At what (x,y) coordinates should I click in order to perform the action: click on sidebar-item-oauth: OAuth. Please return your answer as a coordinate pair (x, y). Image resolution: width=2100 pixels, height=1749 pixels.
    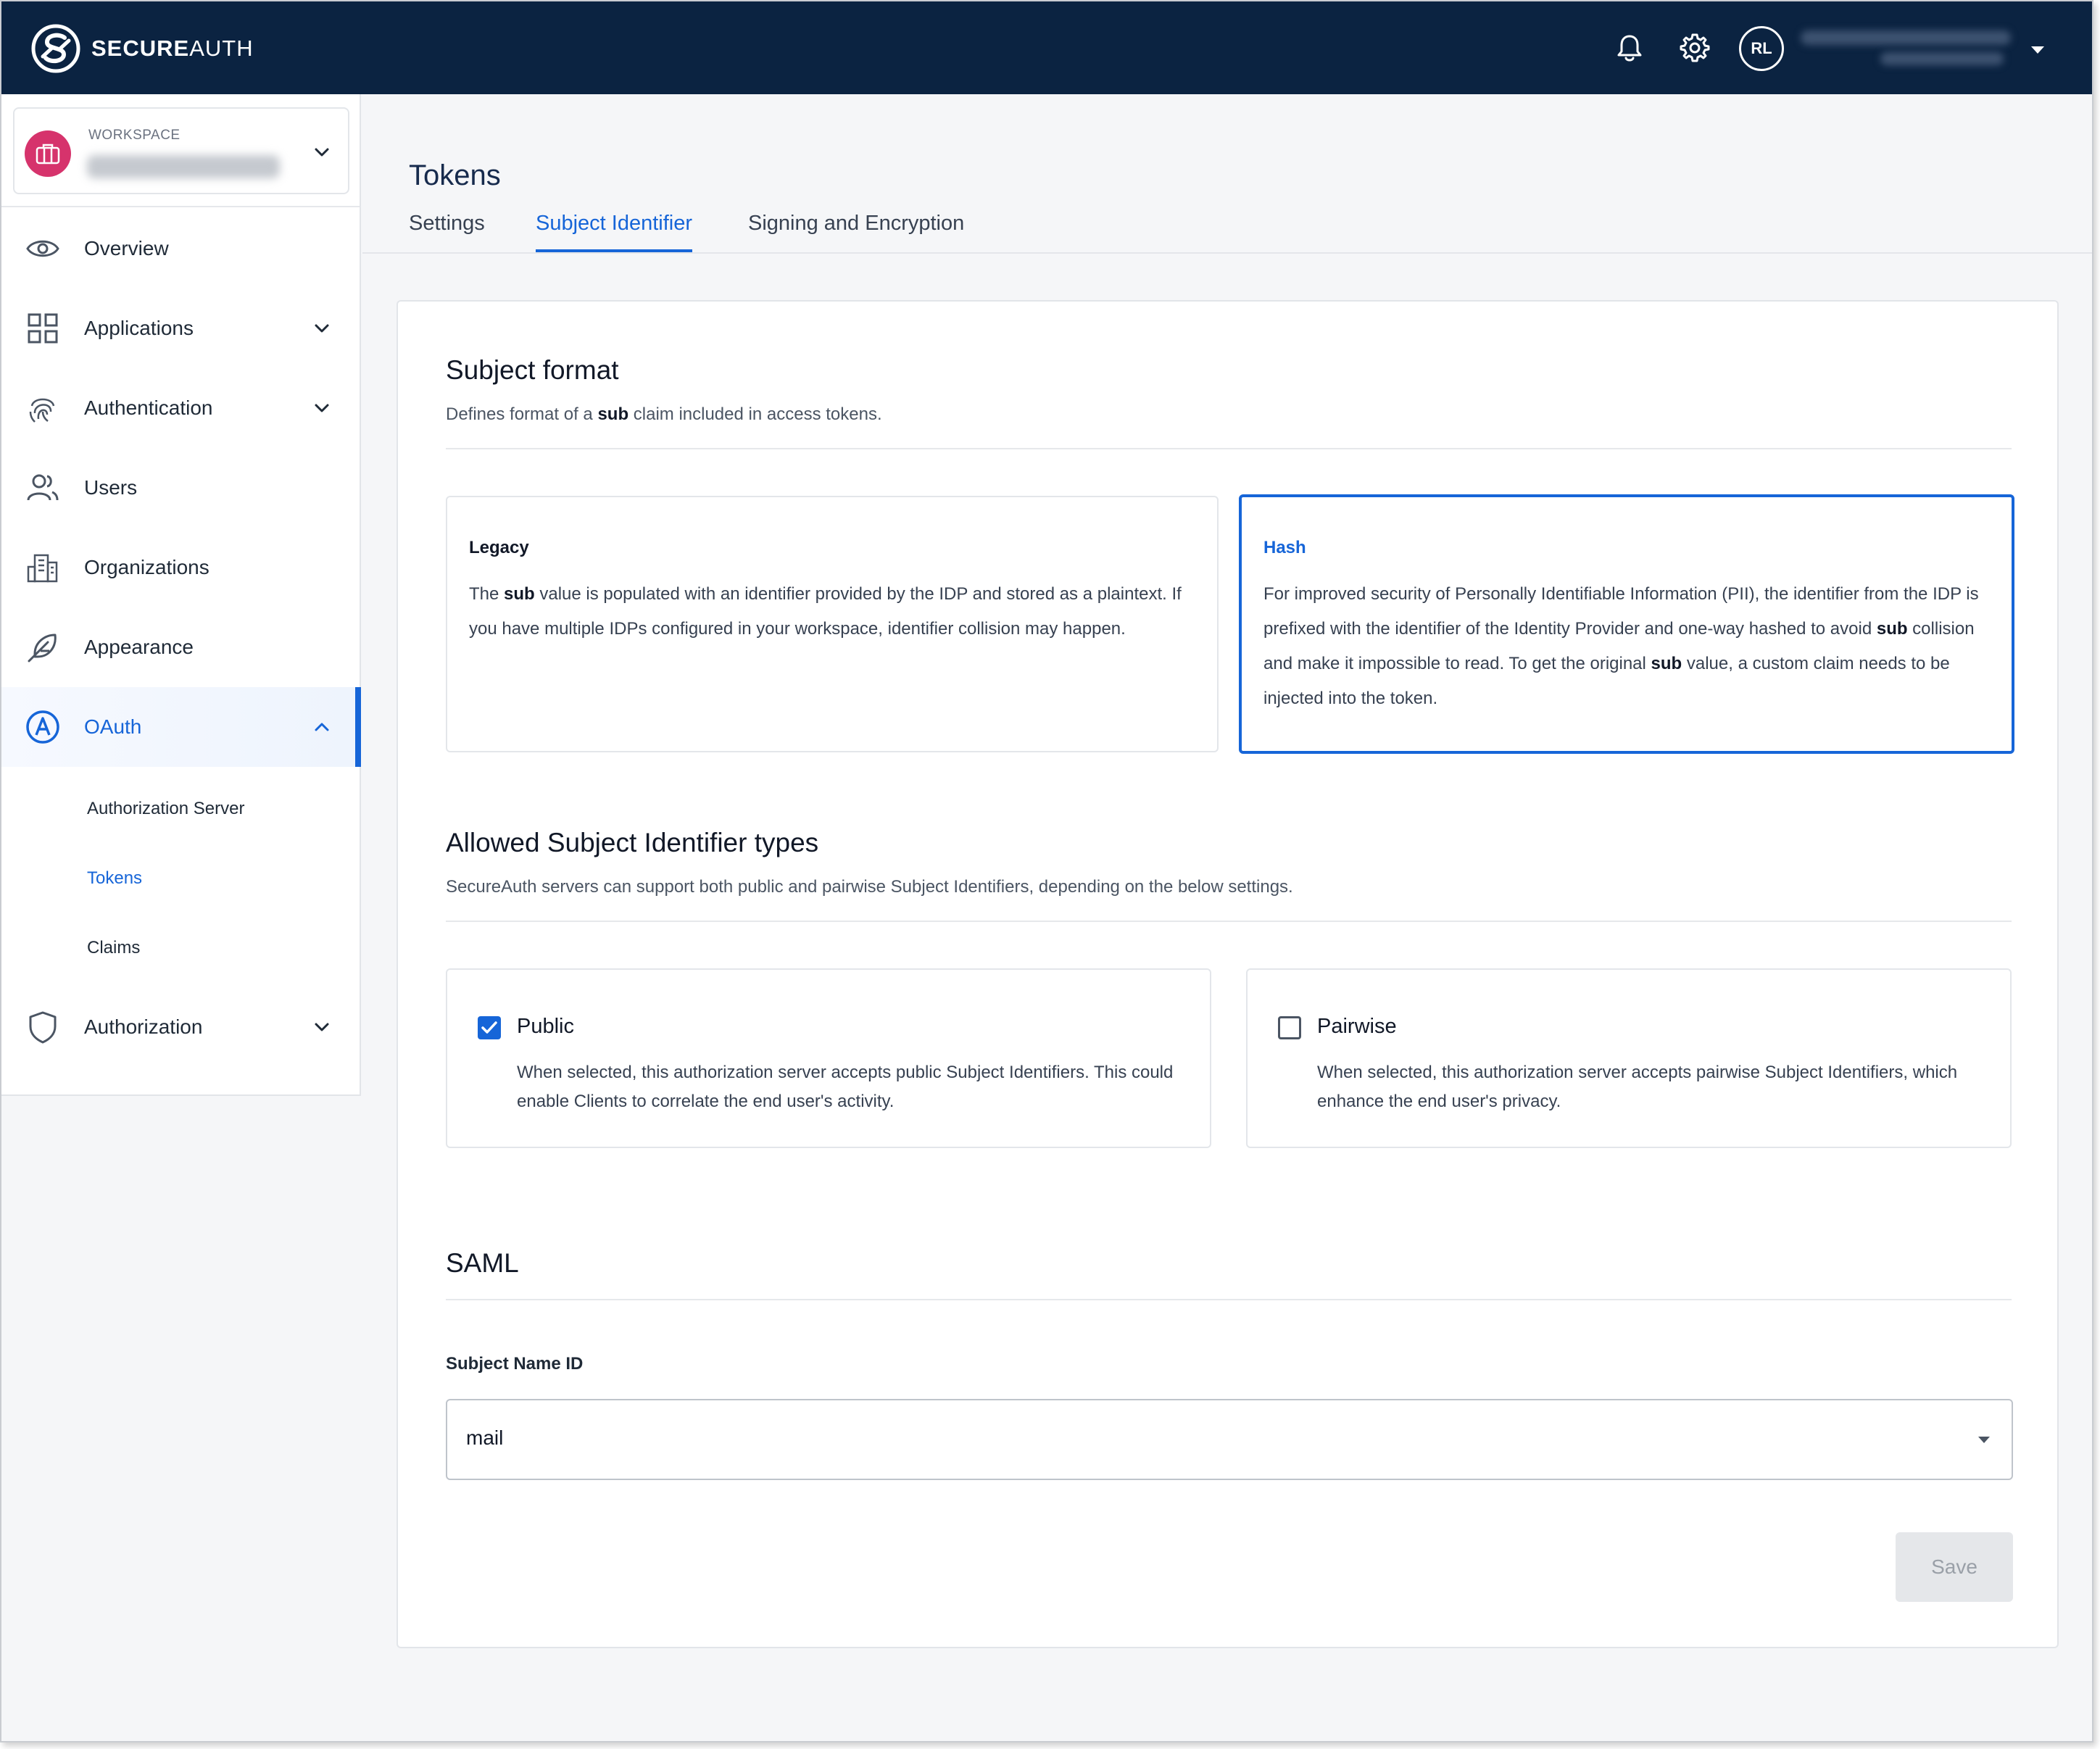
    Looking at the image, I should click on (181, 727).